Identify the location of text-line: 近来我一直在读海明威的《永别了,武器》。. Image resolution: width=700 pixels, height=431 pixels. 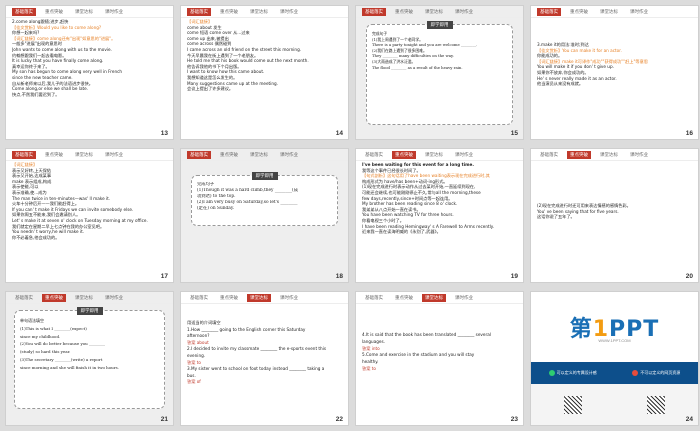
(401, 232).